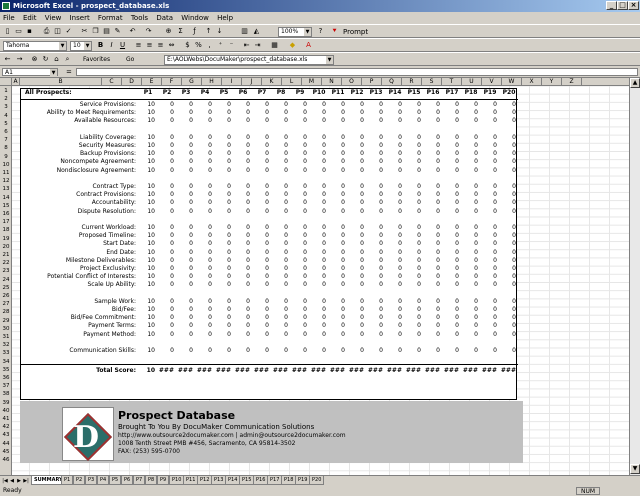 This screenshot has width=640, height=496. What do you see at coordinates (81, 46) in the screenshot?
I see `font-size-select: 10 ▼` at bounding box center [81, 46].